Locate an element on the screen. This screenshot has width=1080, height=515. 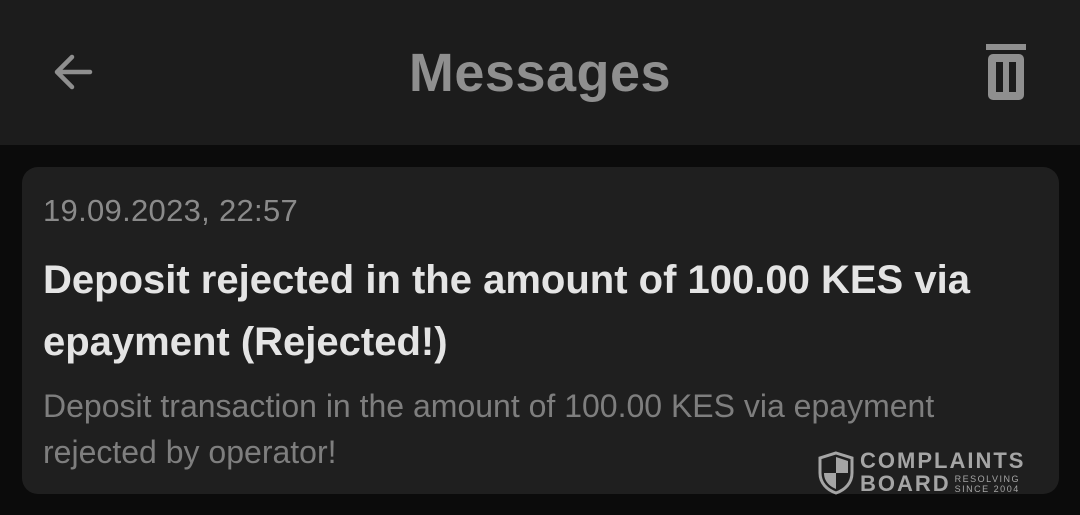
complaintsboard-watermark: COMPLAINTS BOARD RESOLVING SINCE 2004 is located at coordinates (921, 472).